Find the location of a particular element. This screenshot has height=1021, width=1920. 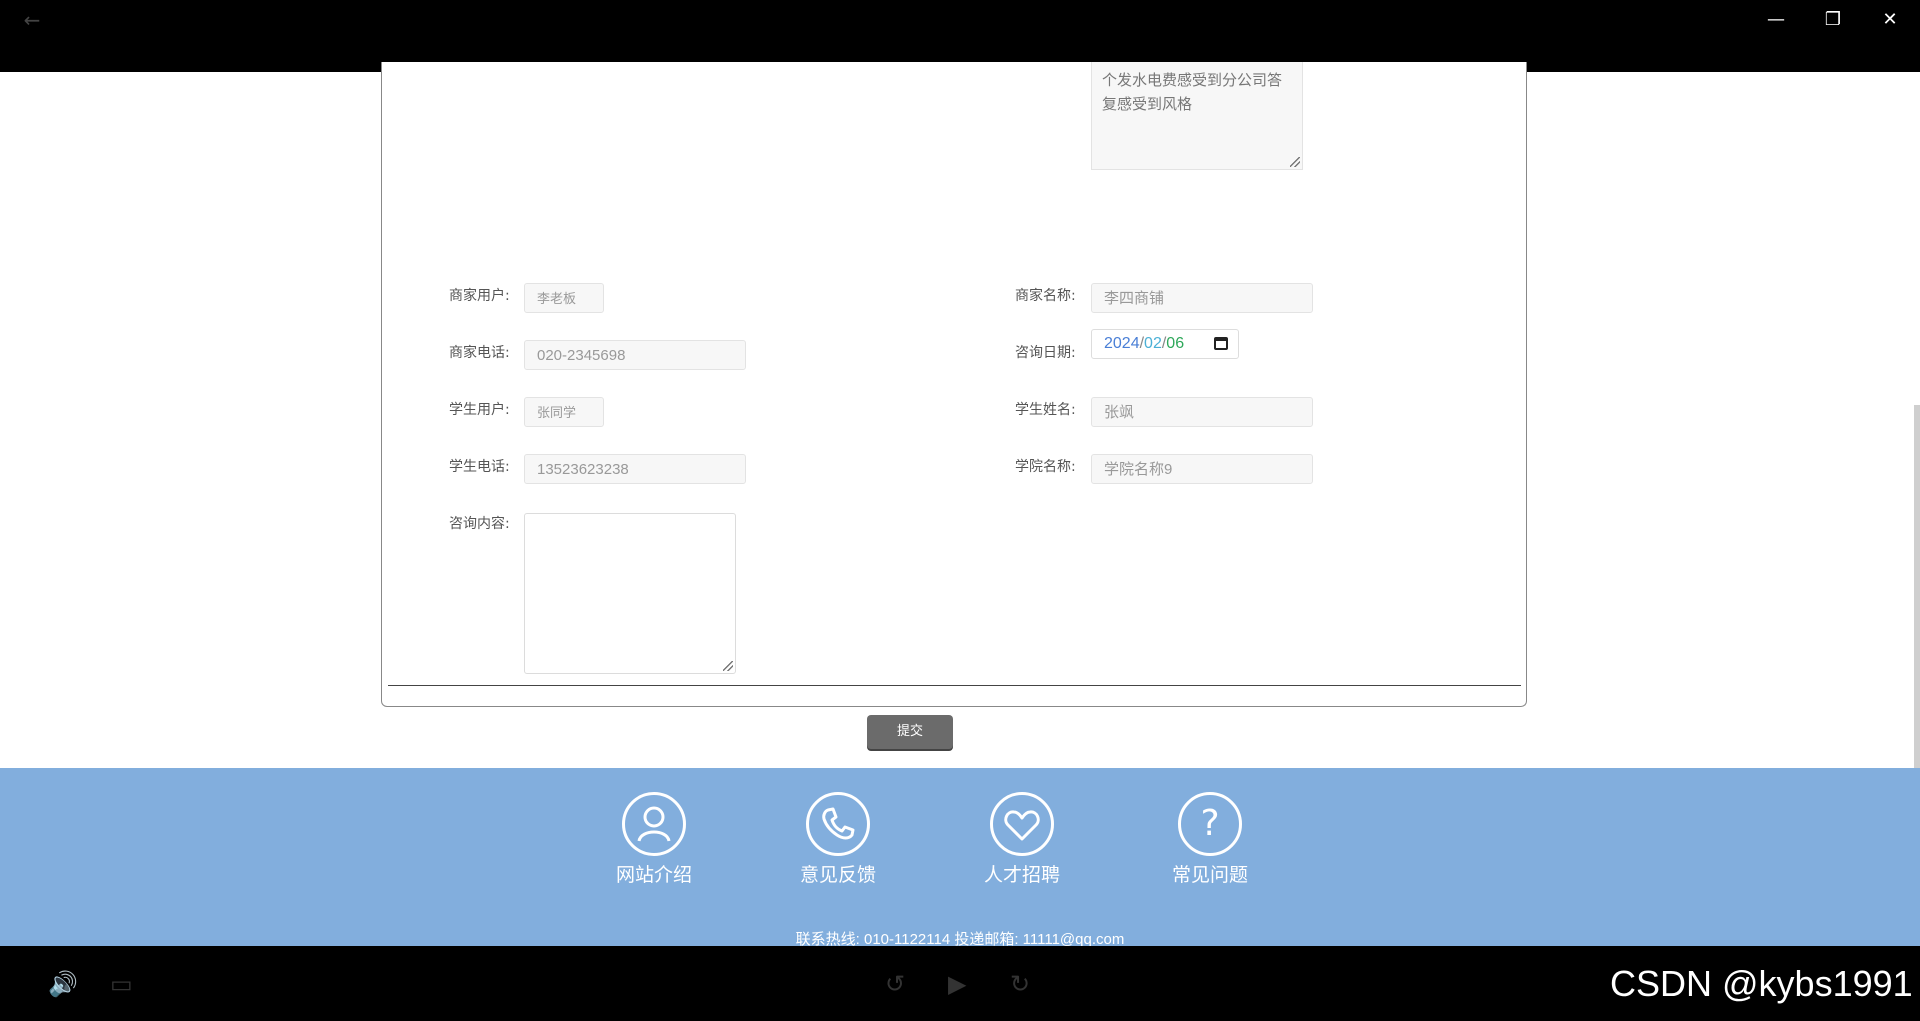

volume-icon: 🔊 is located at coordinates (63, 984).